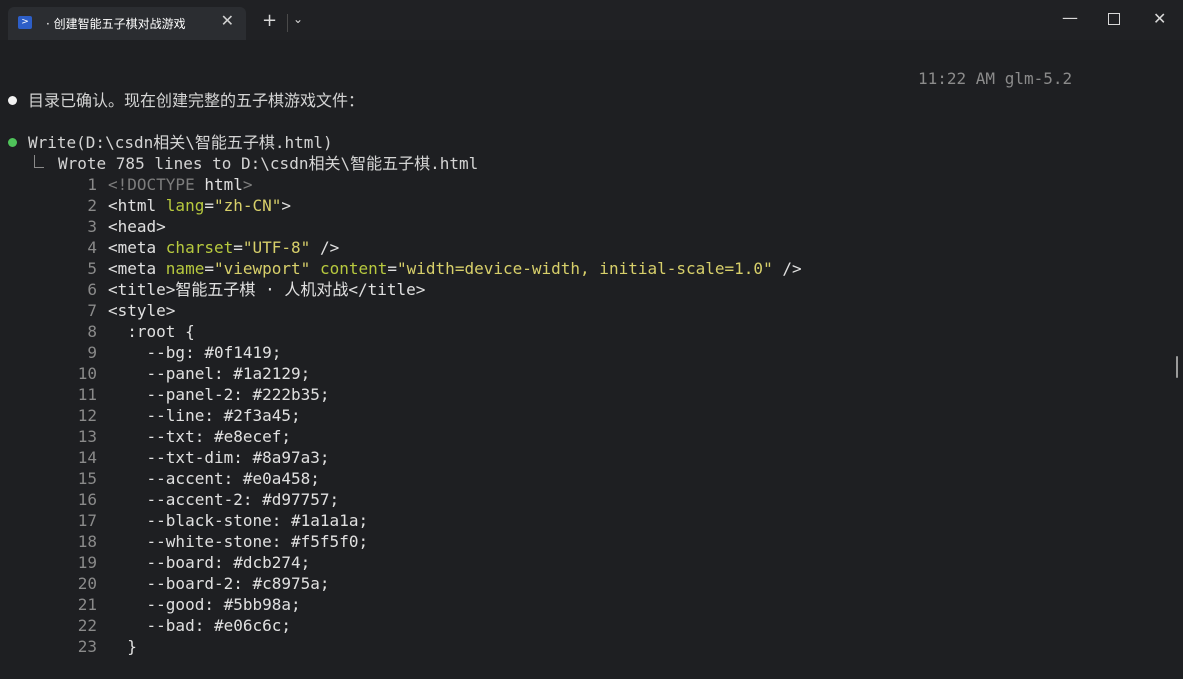 The width and height of the screenshot is (1183, 679). What do you see at coordinates (92, 268) in the screenshot?
I see `line-number: 5` at bounding box center [92, 268].